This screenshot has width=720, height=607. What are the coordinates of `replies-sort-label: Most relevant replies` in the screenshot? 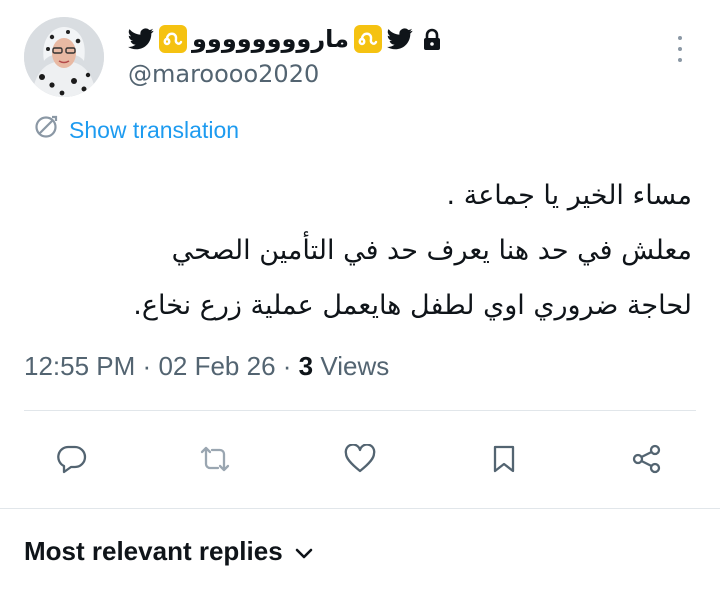 It's located at (153, 551).